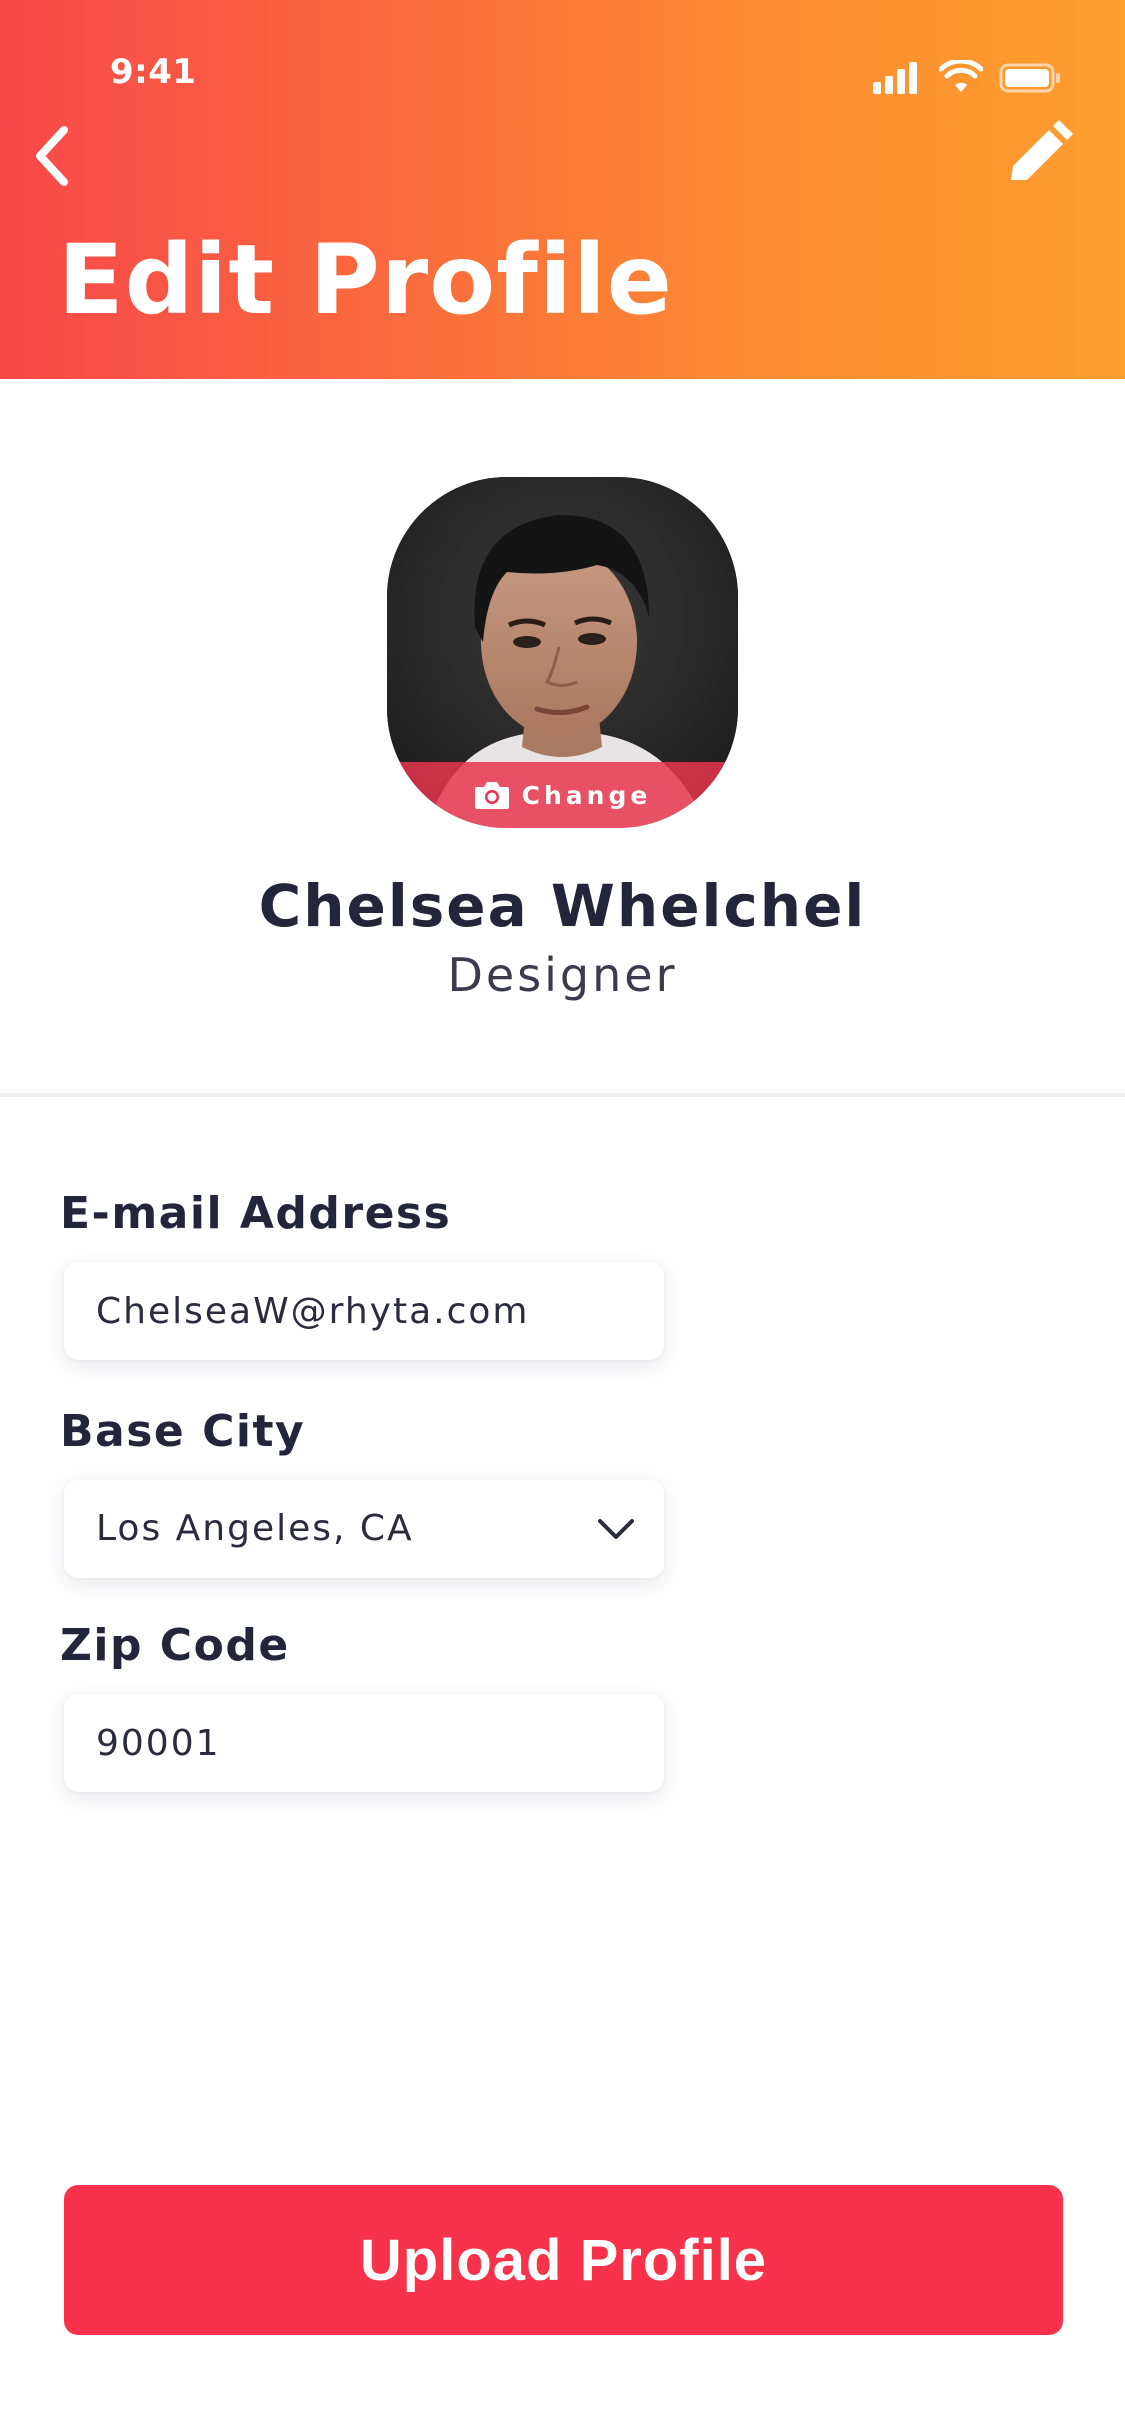 This screenshot has height=2436, width=1125. Describe the element at coordinates (52, 156) in the screenshot. I see `back-chevron-icon` at that location.